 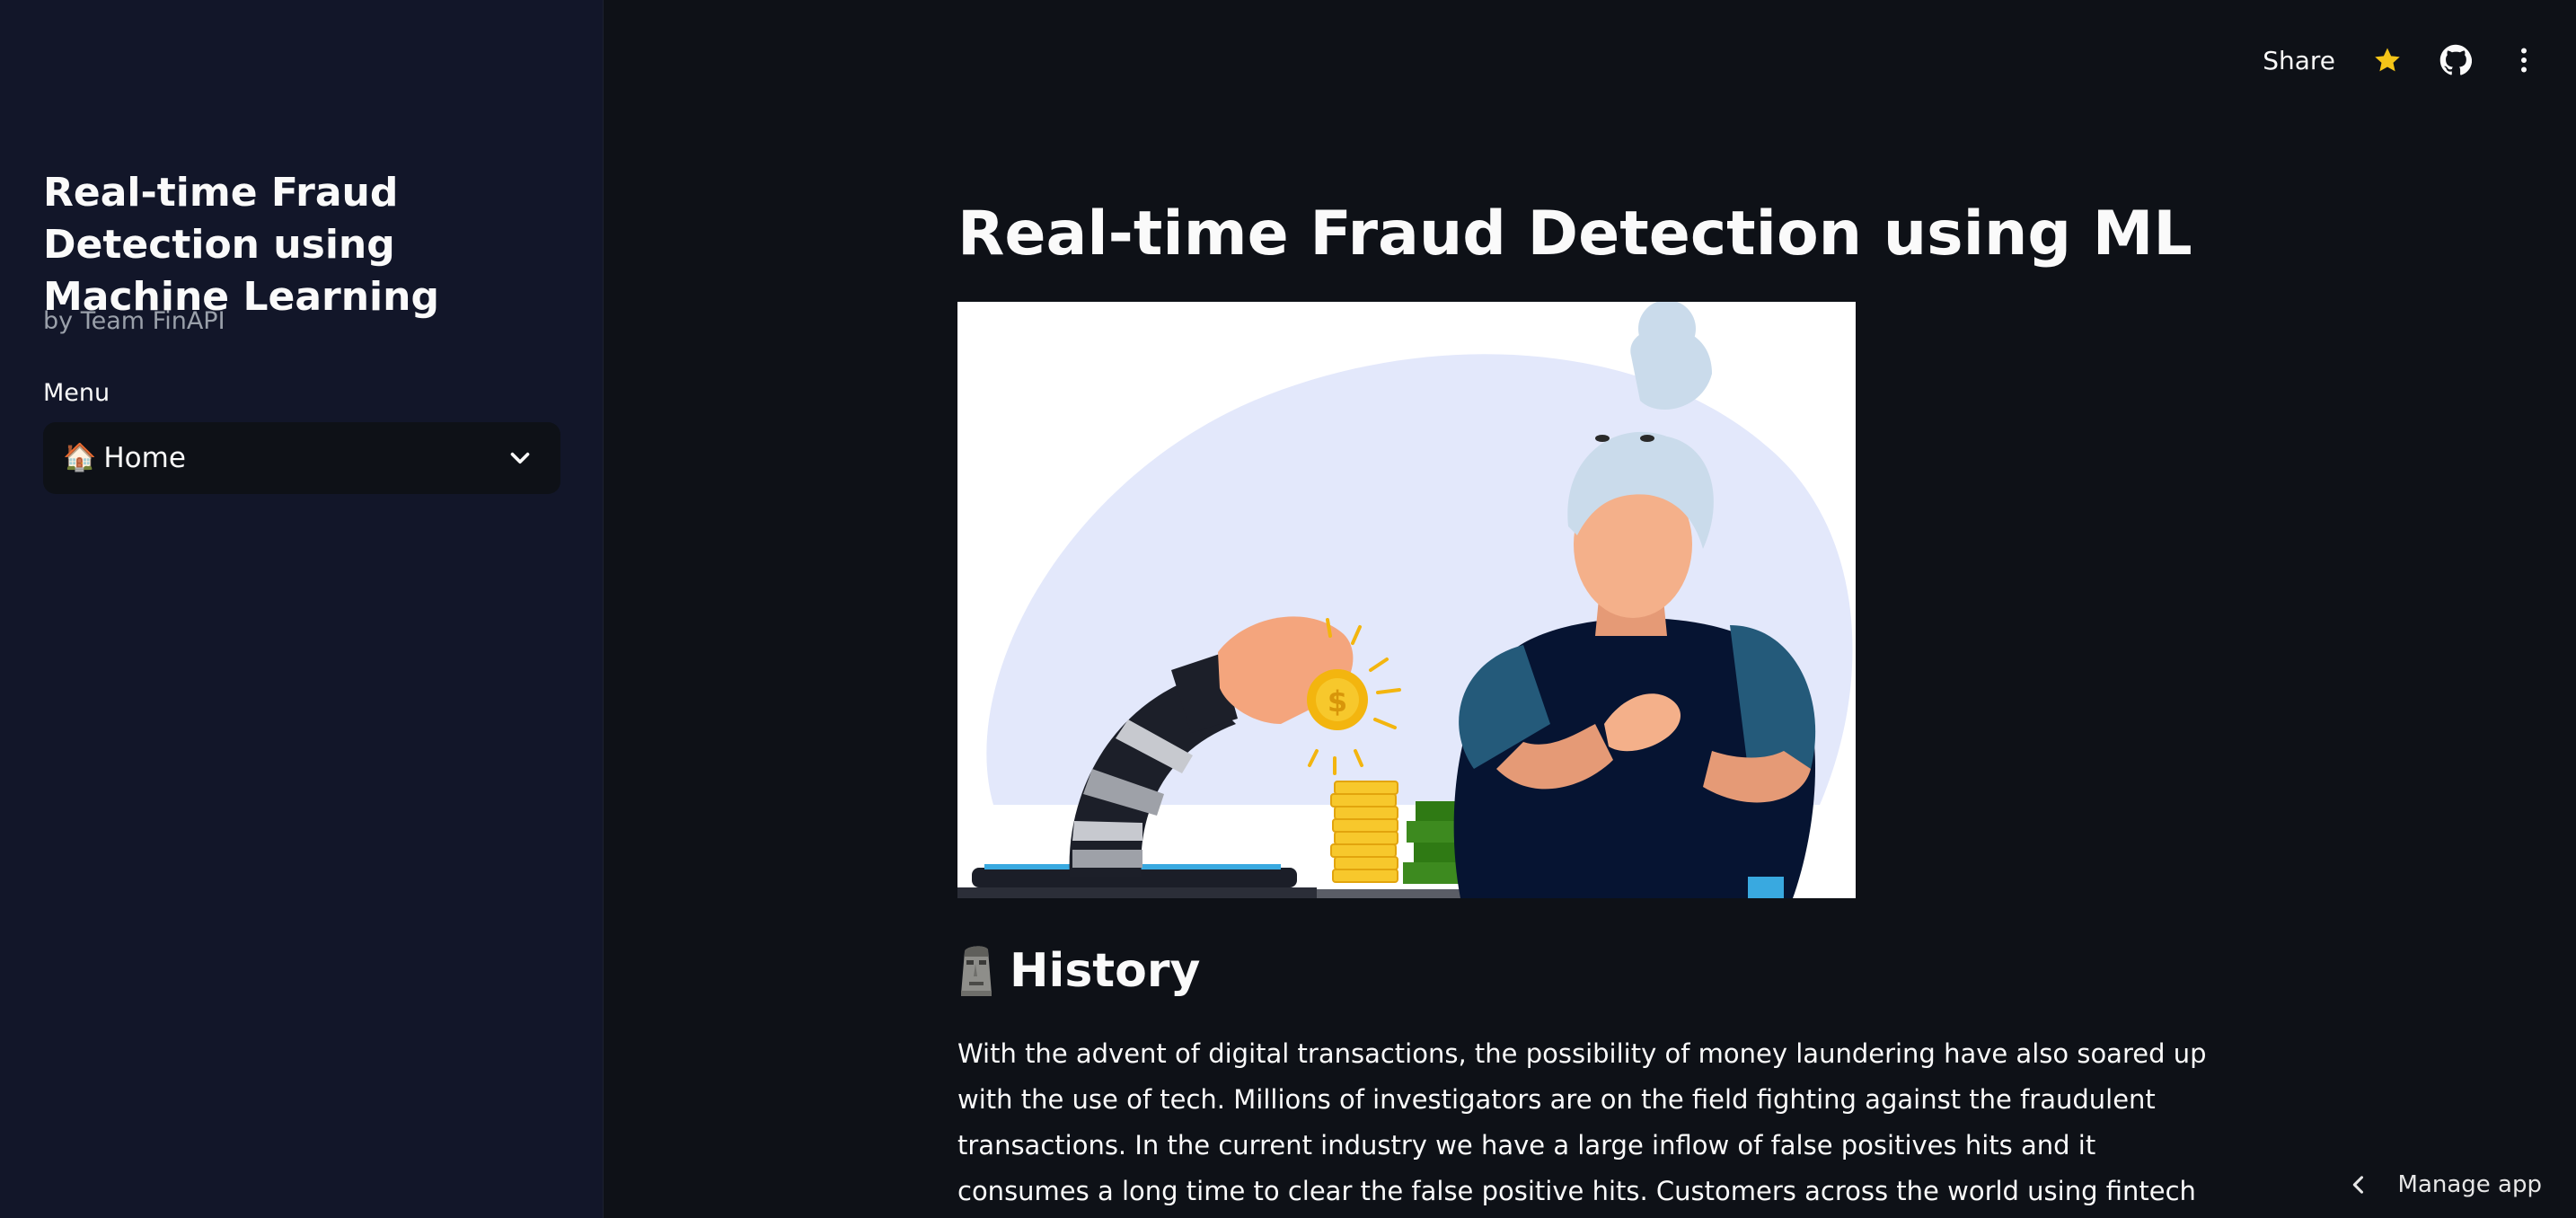 What do you see at coordinates (80, 457) in the screenshot?
I see `house-icon: 🏠` at bounding box center [80, 457].